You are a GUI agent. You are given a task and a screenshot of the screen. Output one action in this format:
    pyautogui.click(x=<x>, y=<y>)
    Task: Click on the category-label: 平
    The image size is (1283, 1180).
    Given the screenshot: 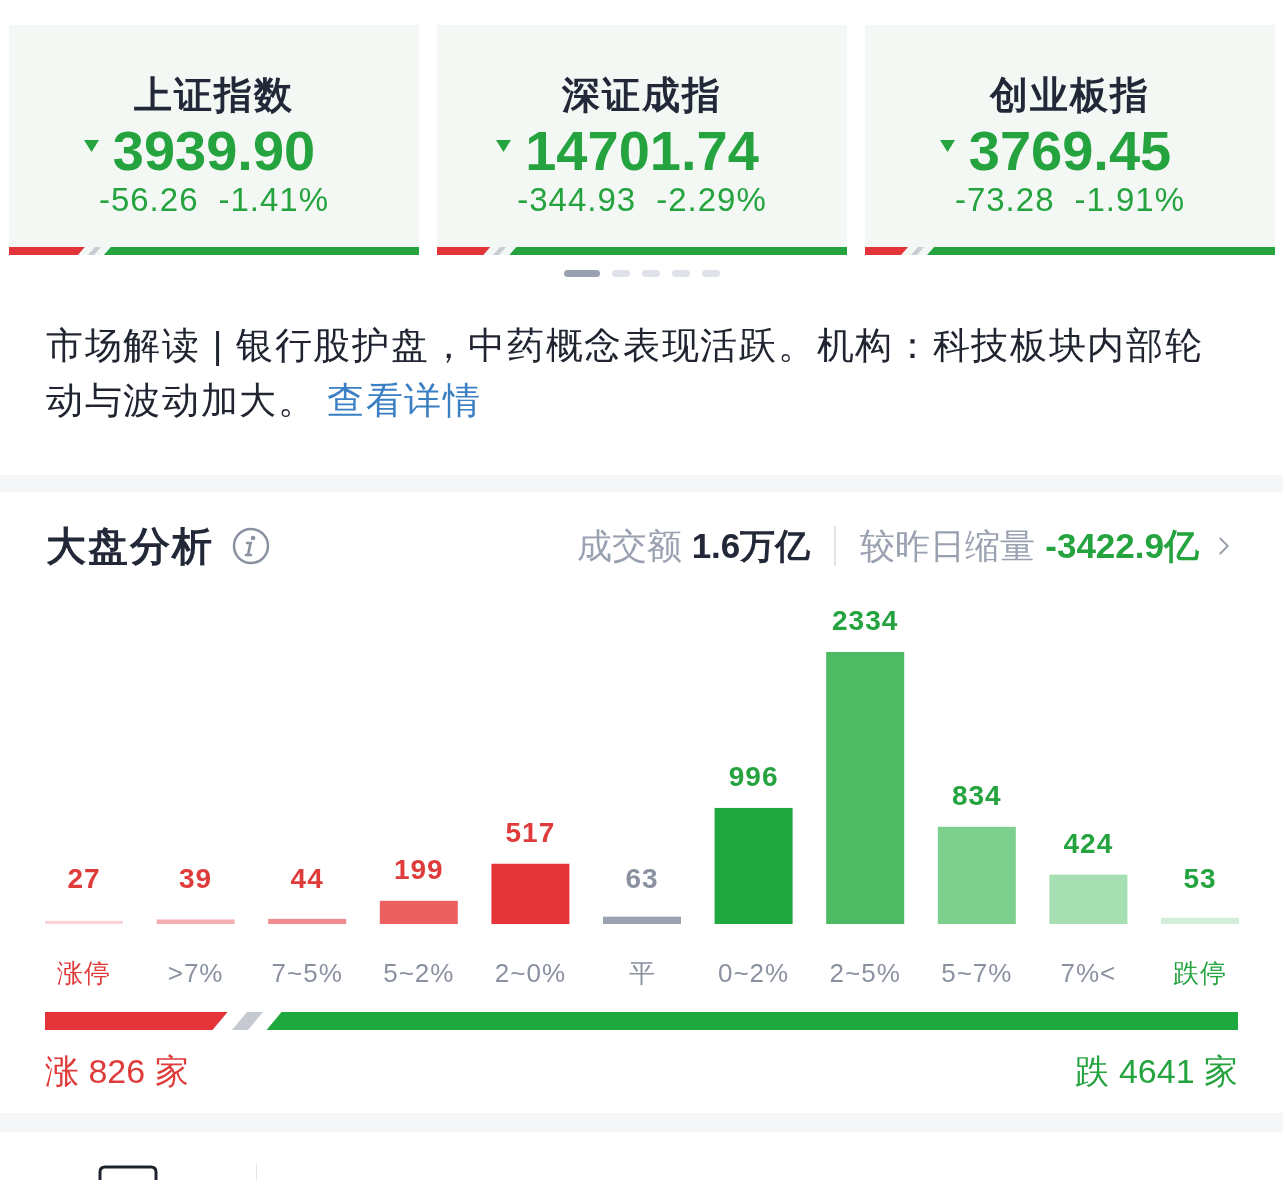 What is the action you would take?
    pyautogui.click(x=642, y=973)
    